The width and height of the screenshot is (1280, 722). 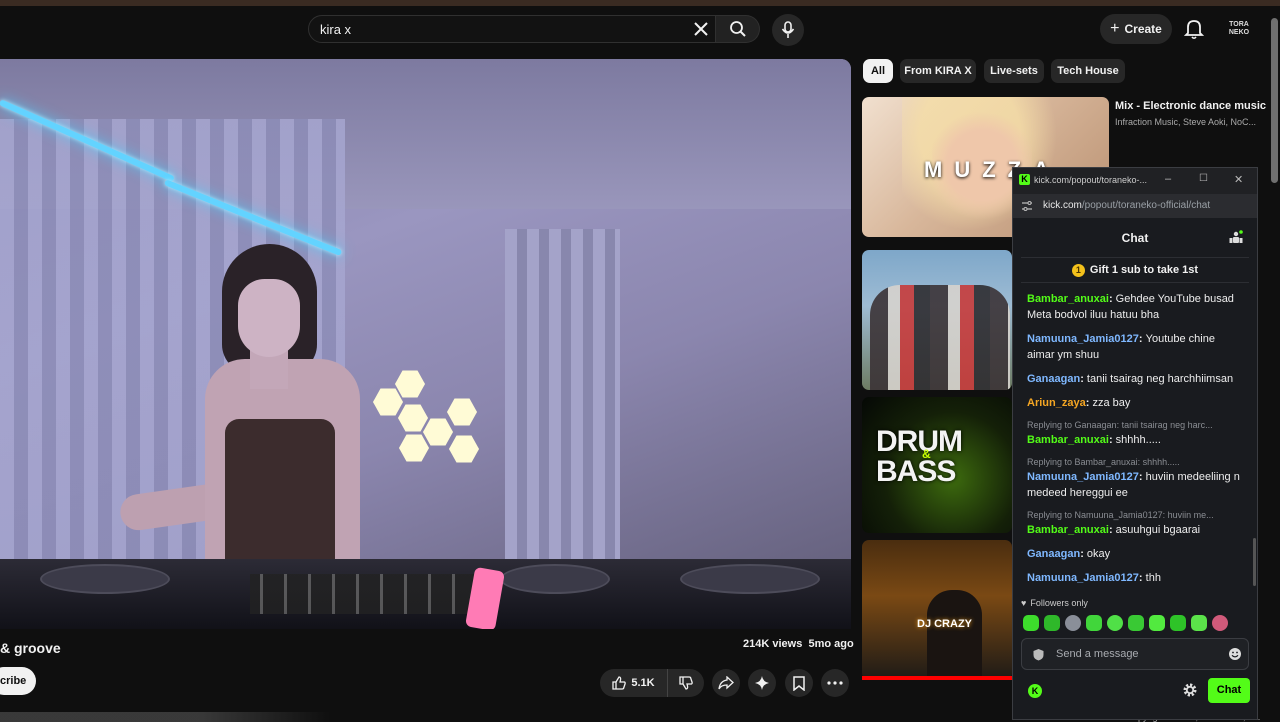 What do you see at coordinates (1056, 403) in the screenshot?
I see `chat-username: Ariun_zaya` at bounding box center [1056, 403].